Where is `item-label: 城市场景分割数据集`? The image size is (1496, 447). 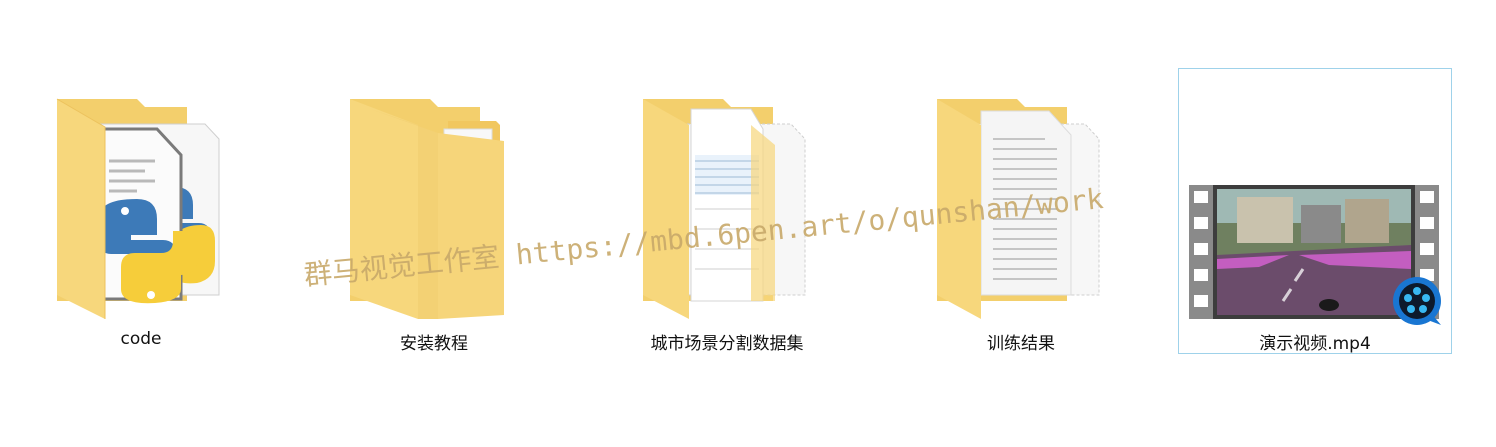
item-label: 城市场景分割数据集 is located at coordinates (727, 344).